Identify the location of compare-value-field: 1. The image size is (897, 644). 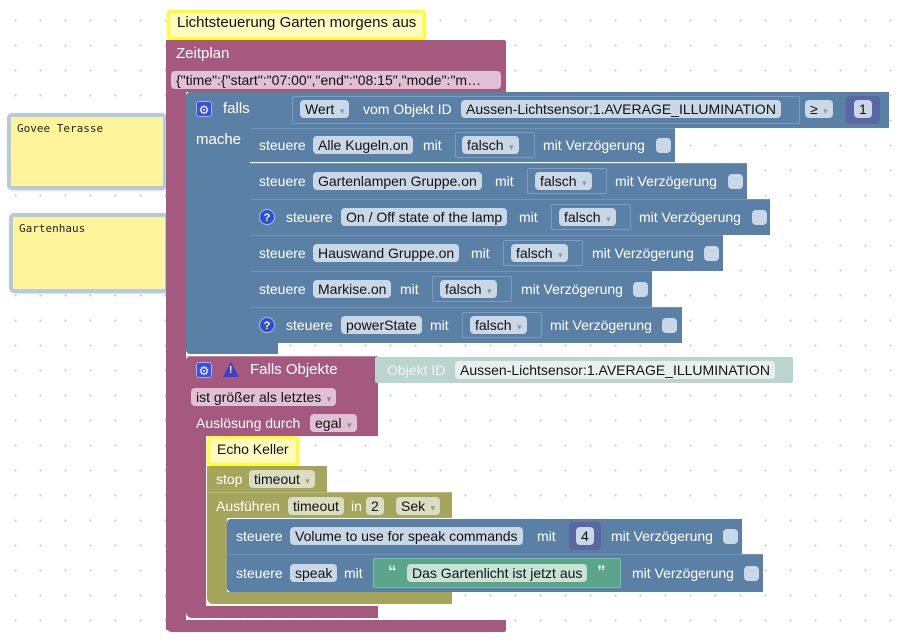
(863, 109).